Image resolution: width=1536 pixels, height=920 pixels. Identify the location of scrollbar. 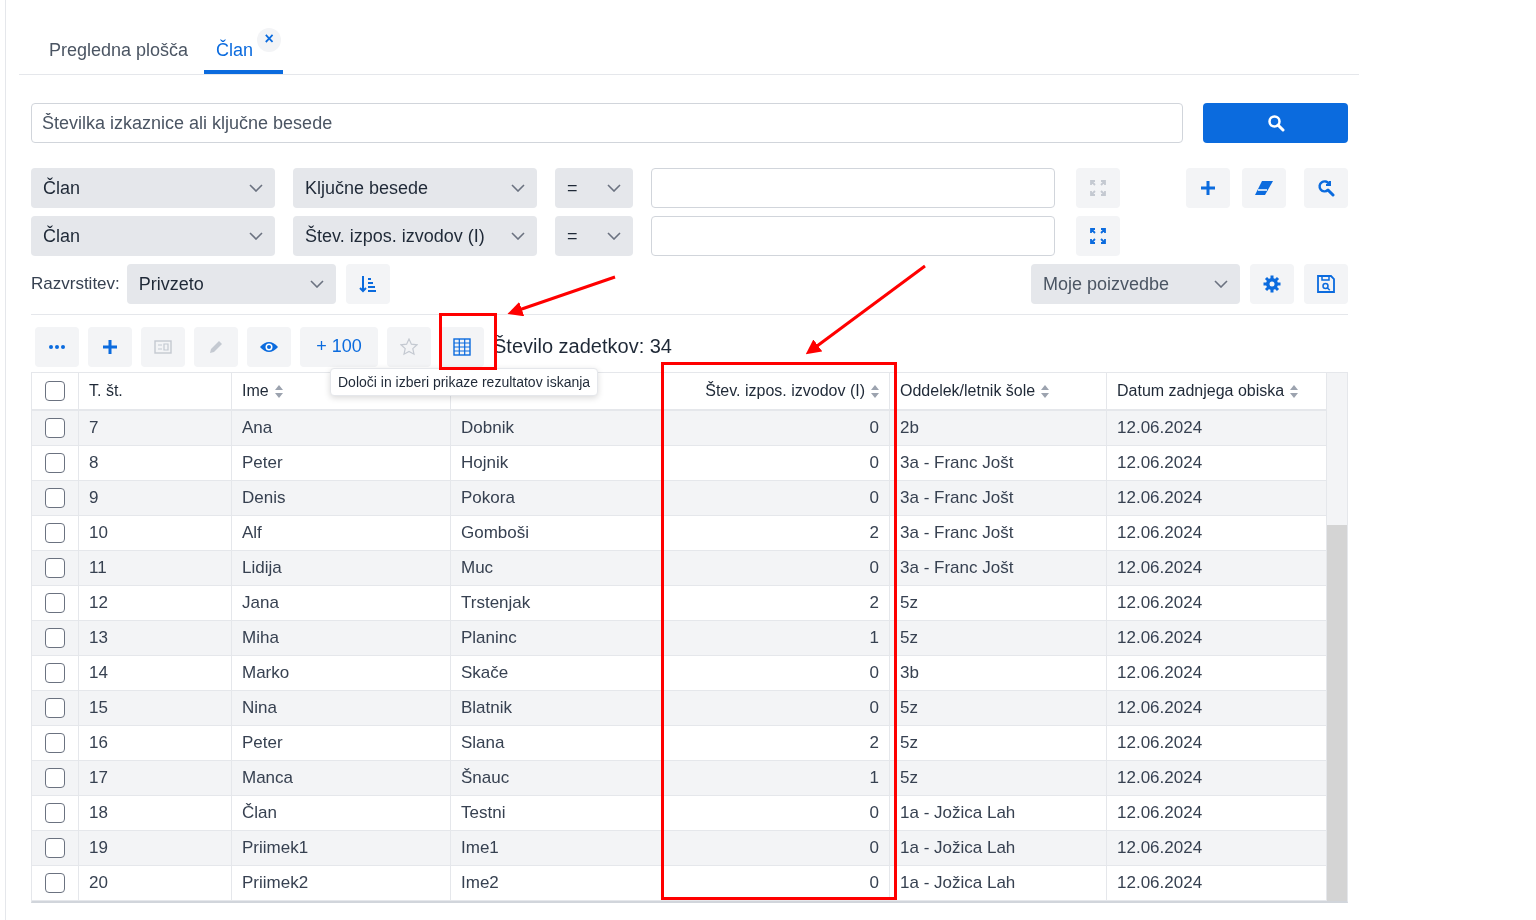
(1337, 637).